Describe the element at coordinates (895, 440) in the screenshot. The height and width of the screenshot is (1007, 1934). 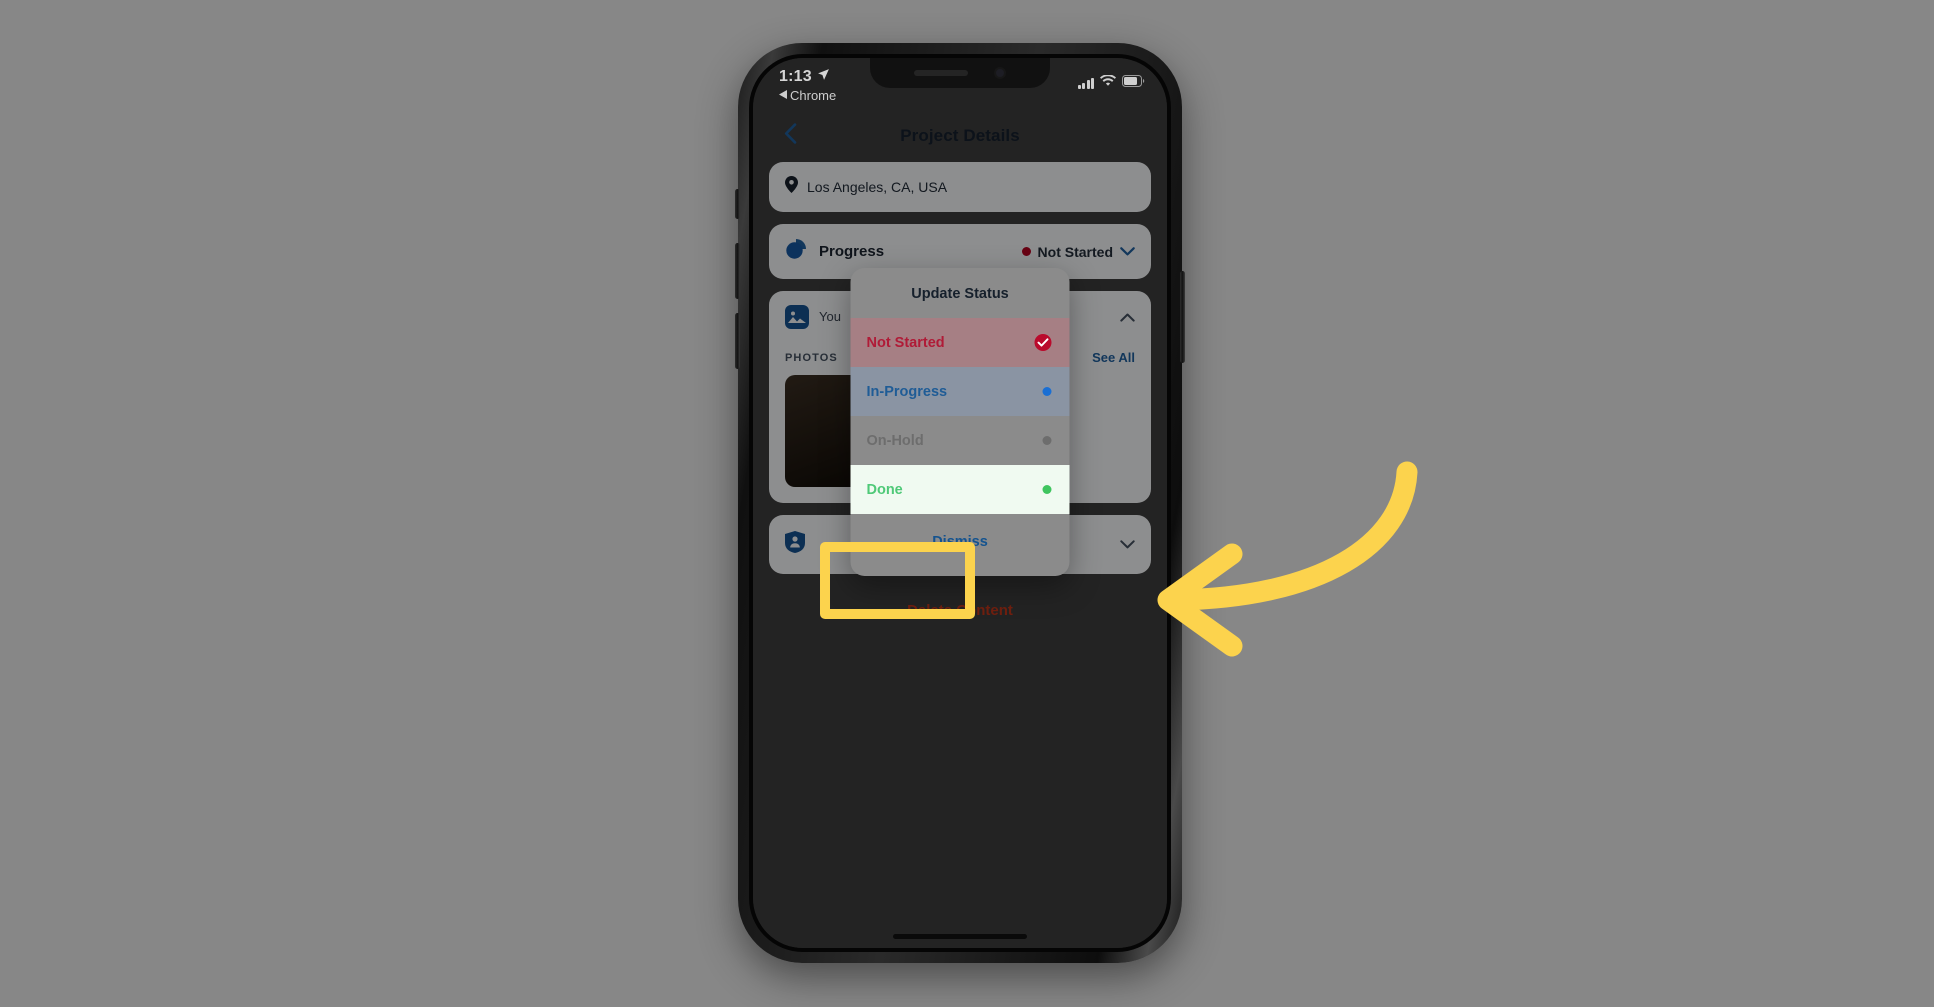
I see `status-option-label: On-Hold` at that location.